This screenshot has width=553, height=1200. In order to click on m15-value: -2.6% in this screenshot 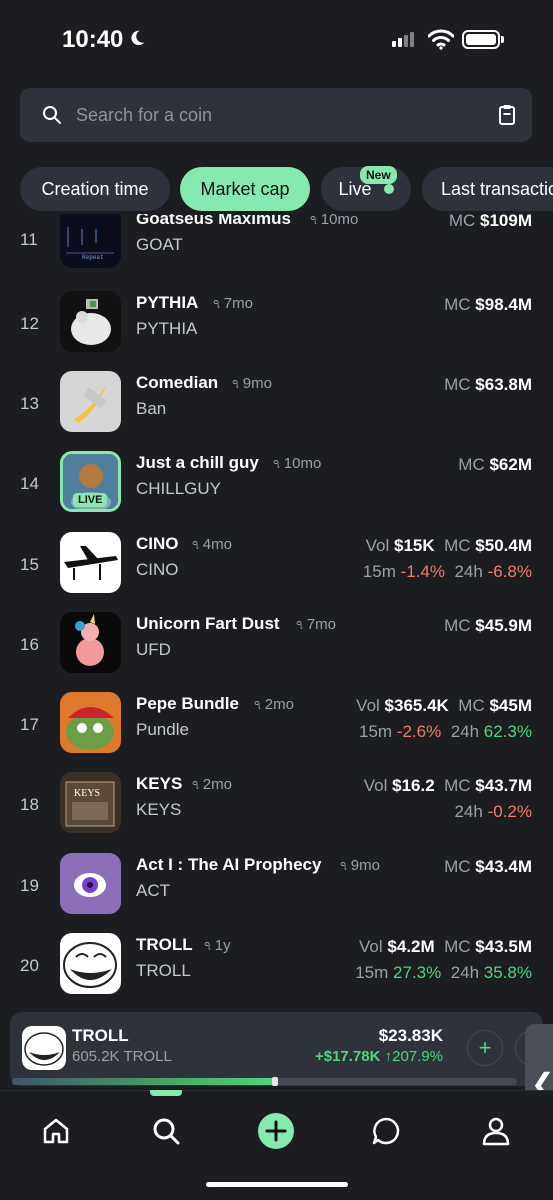, I will do `click(419, 731)`.